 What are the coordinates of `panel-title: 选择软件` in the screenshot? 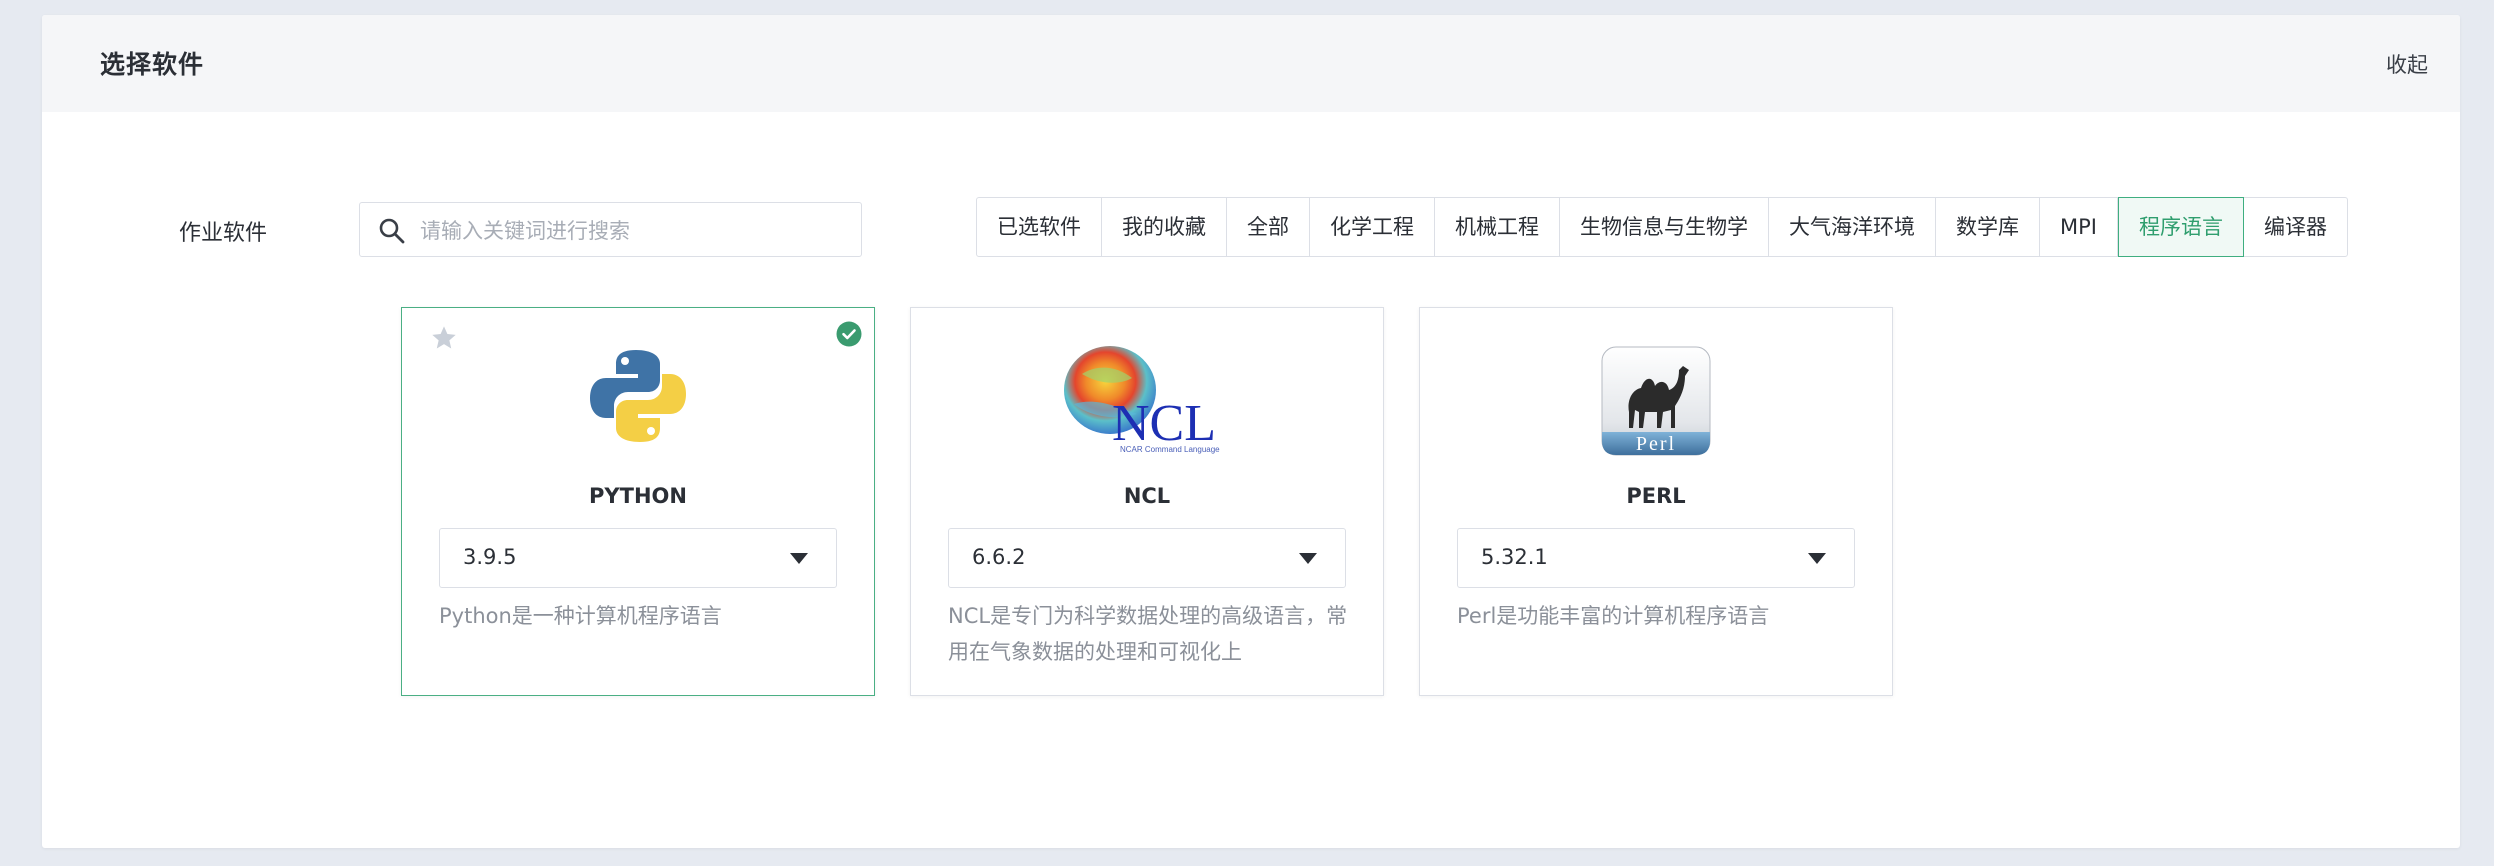 It's located at (152, 64).